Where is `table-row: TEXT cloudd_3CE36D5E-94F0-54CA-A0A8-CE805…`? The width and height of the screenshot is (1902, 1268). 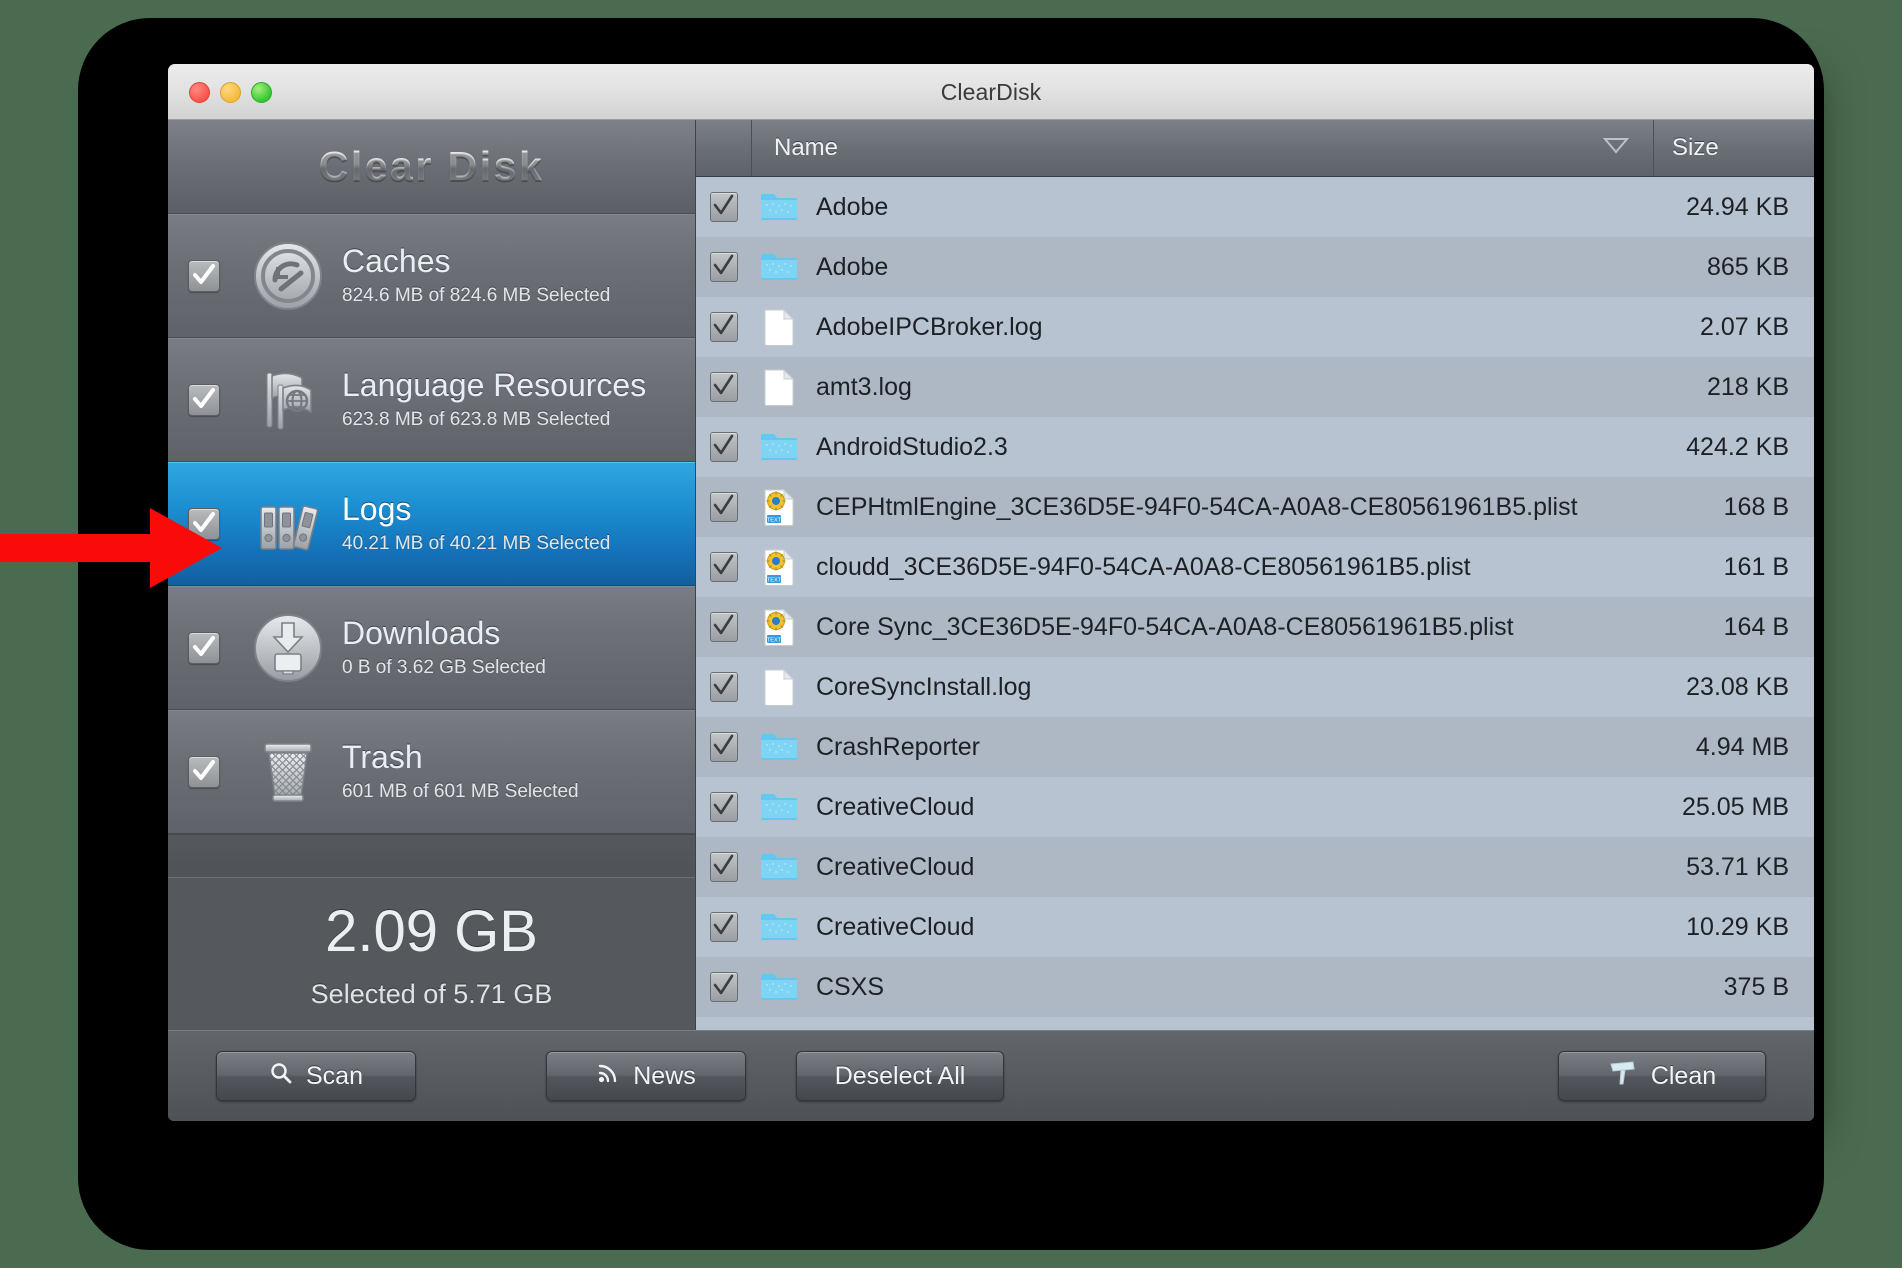 table-row: TEXT cloudd_3CE36D5E-94F0-54CA-A0A8-CE805… is located at coordinates (1255, 567).